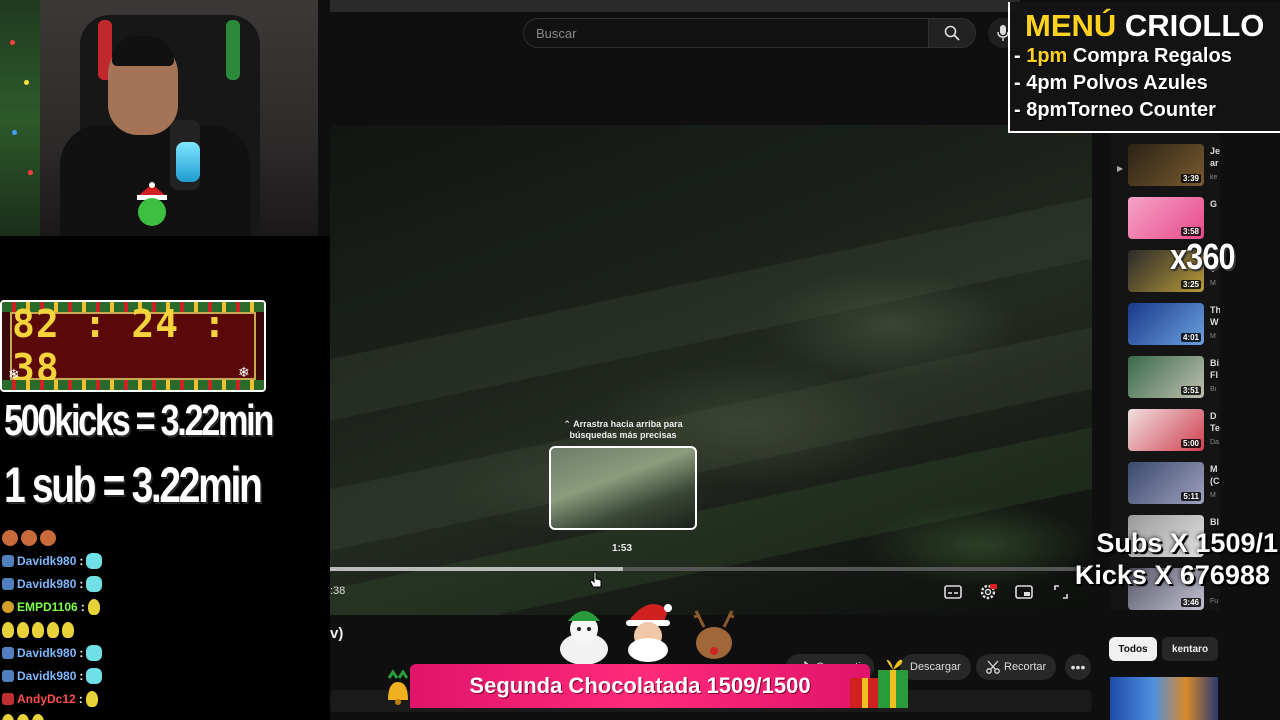 This screenshot has height=720, width=1280. I want to click on fullscreen-button, so click(1061, 592).